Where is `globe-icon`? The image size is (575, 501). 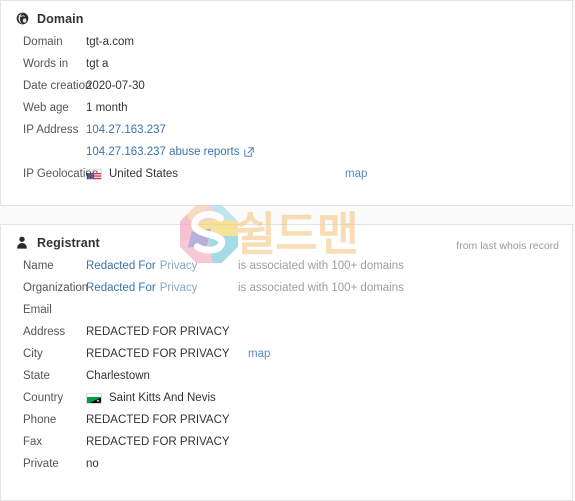 globe-icon is located at coordinates (22, 18).